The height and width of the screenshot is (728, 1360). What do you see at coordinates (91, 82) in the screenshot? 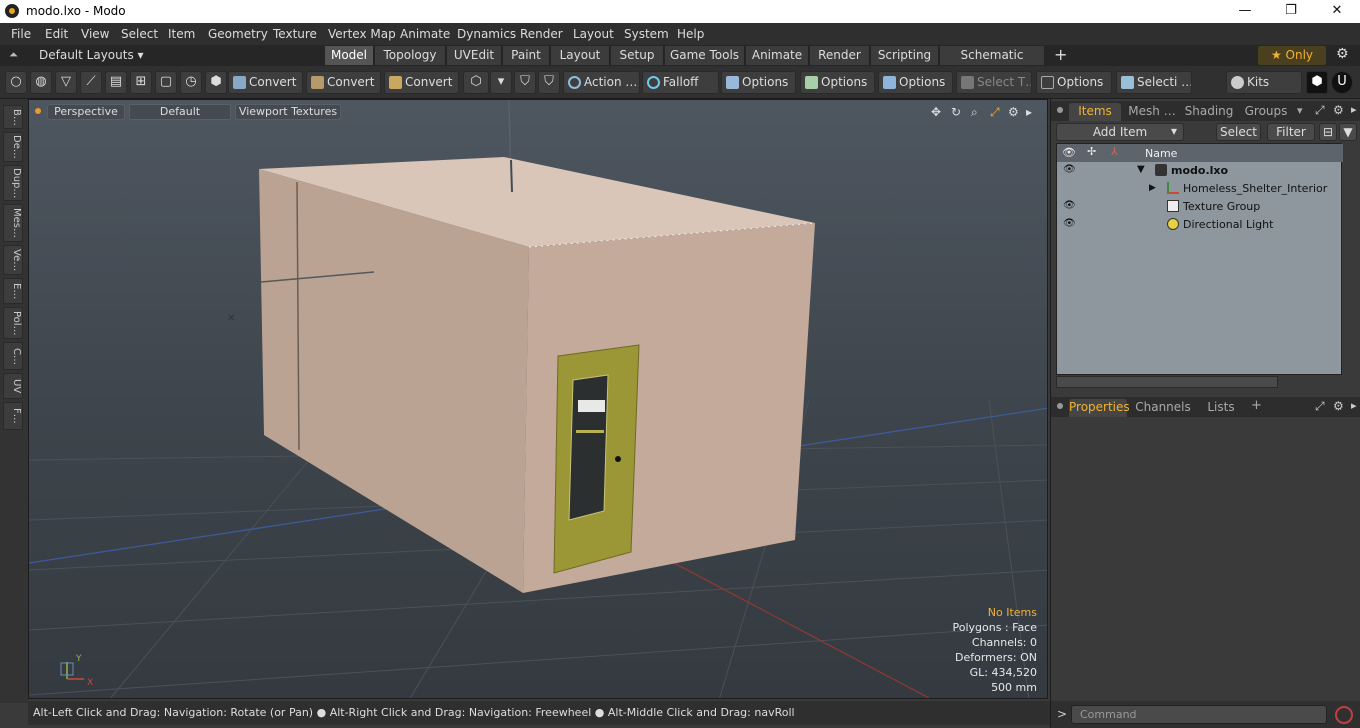
I see `edge-mode-icon: ⟋` at bounding box center [91, 82].